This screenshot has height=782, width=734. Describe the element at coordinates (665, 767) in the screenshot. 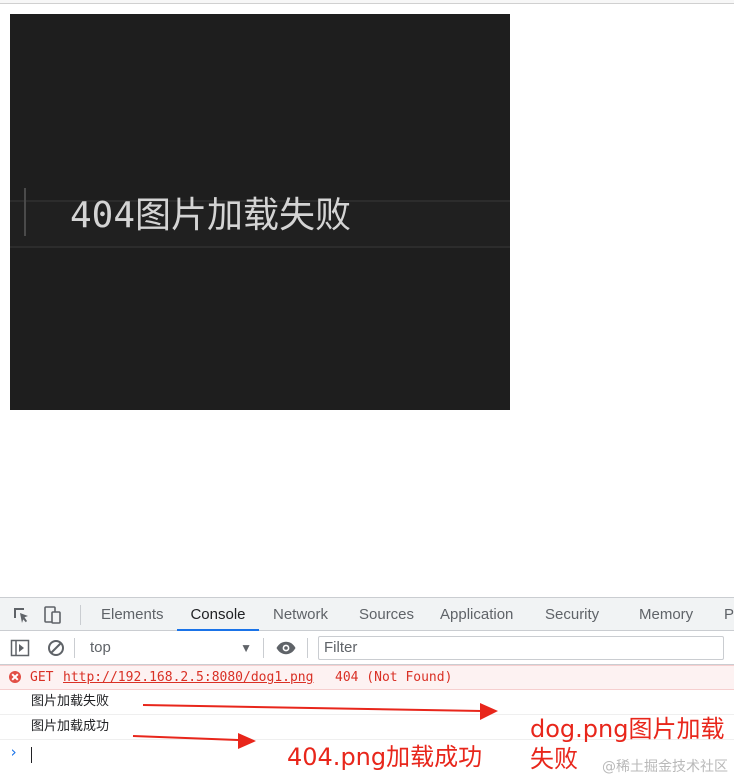

I see `watermark: @稀土掘金技术社区` at that location.